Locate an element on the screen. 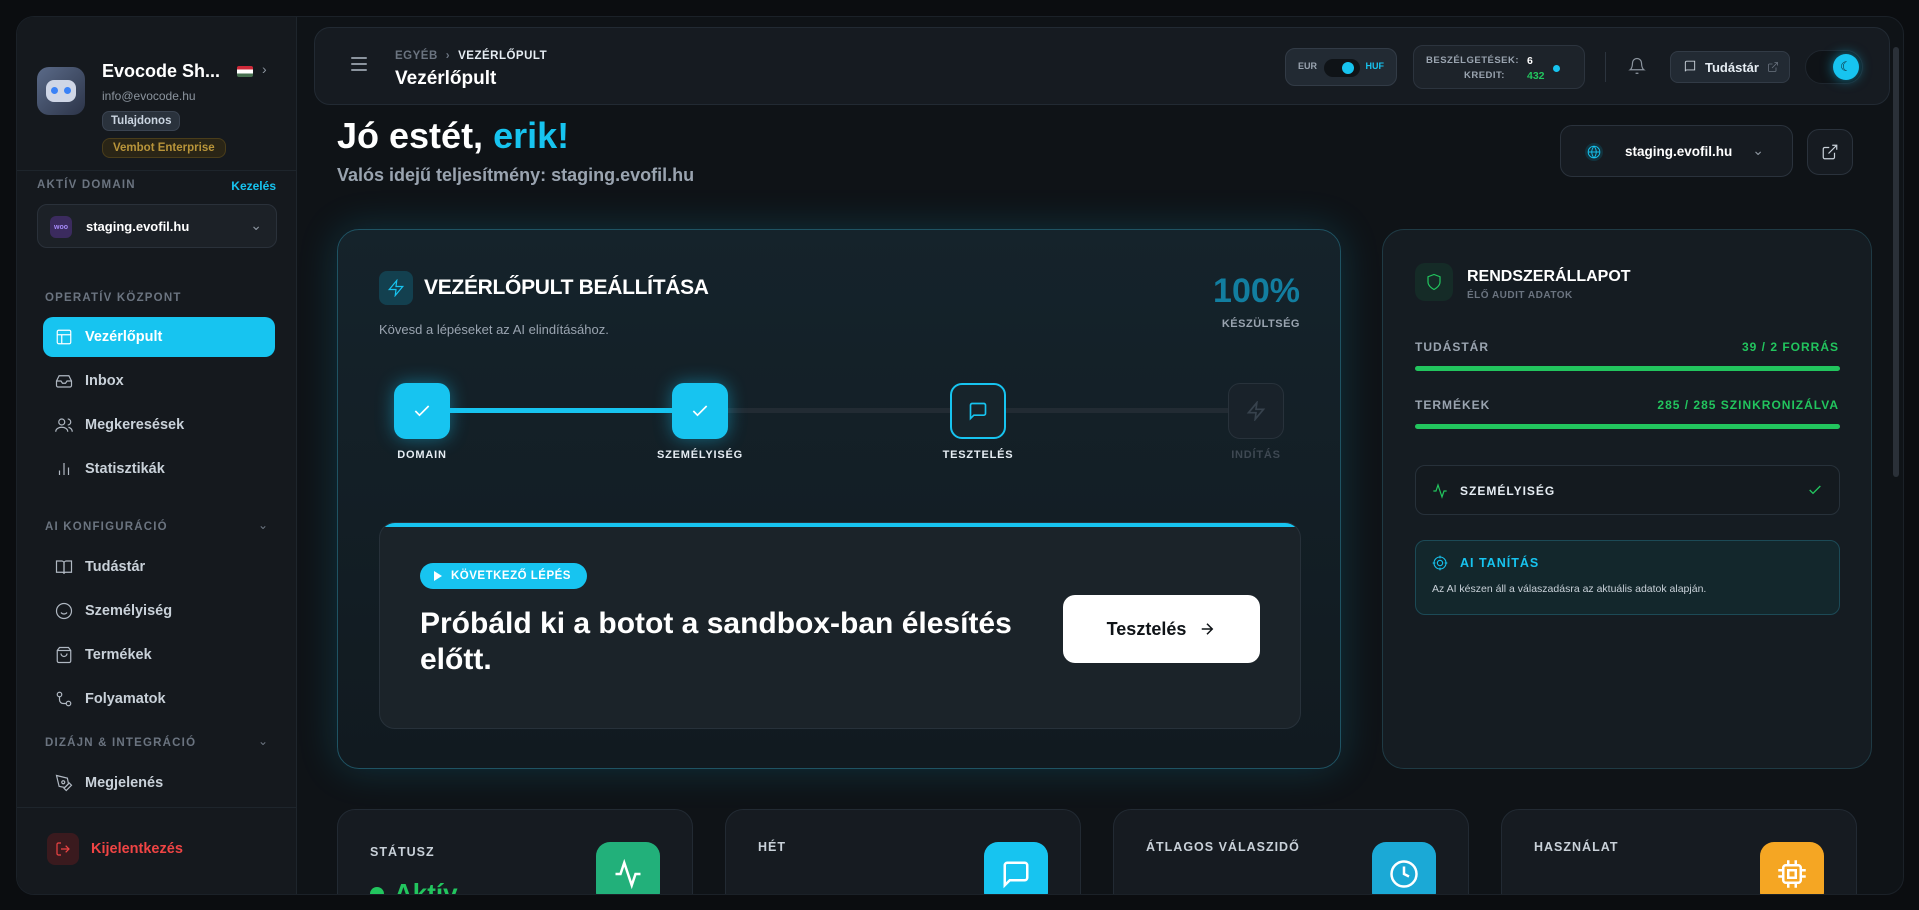 The width and height of the screenshot is (1919, 910). sidebar-item-label: Folyamatok is located at coordinates (125, 699).